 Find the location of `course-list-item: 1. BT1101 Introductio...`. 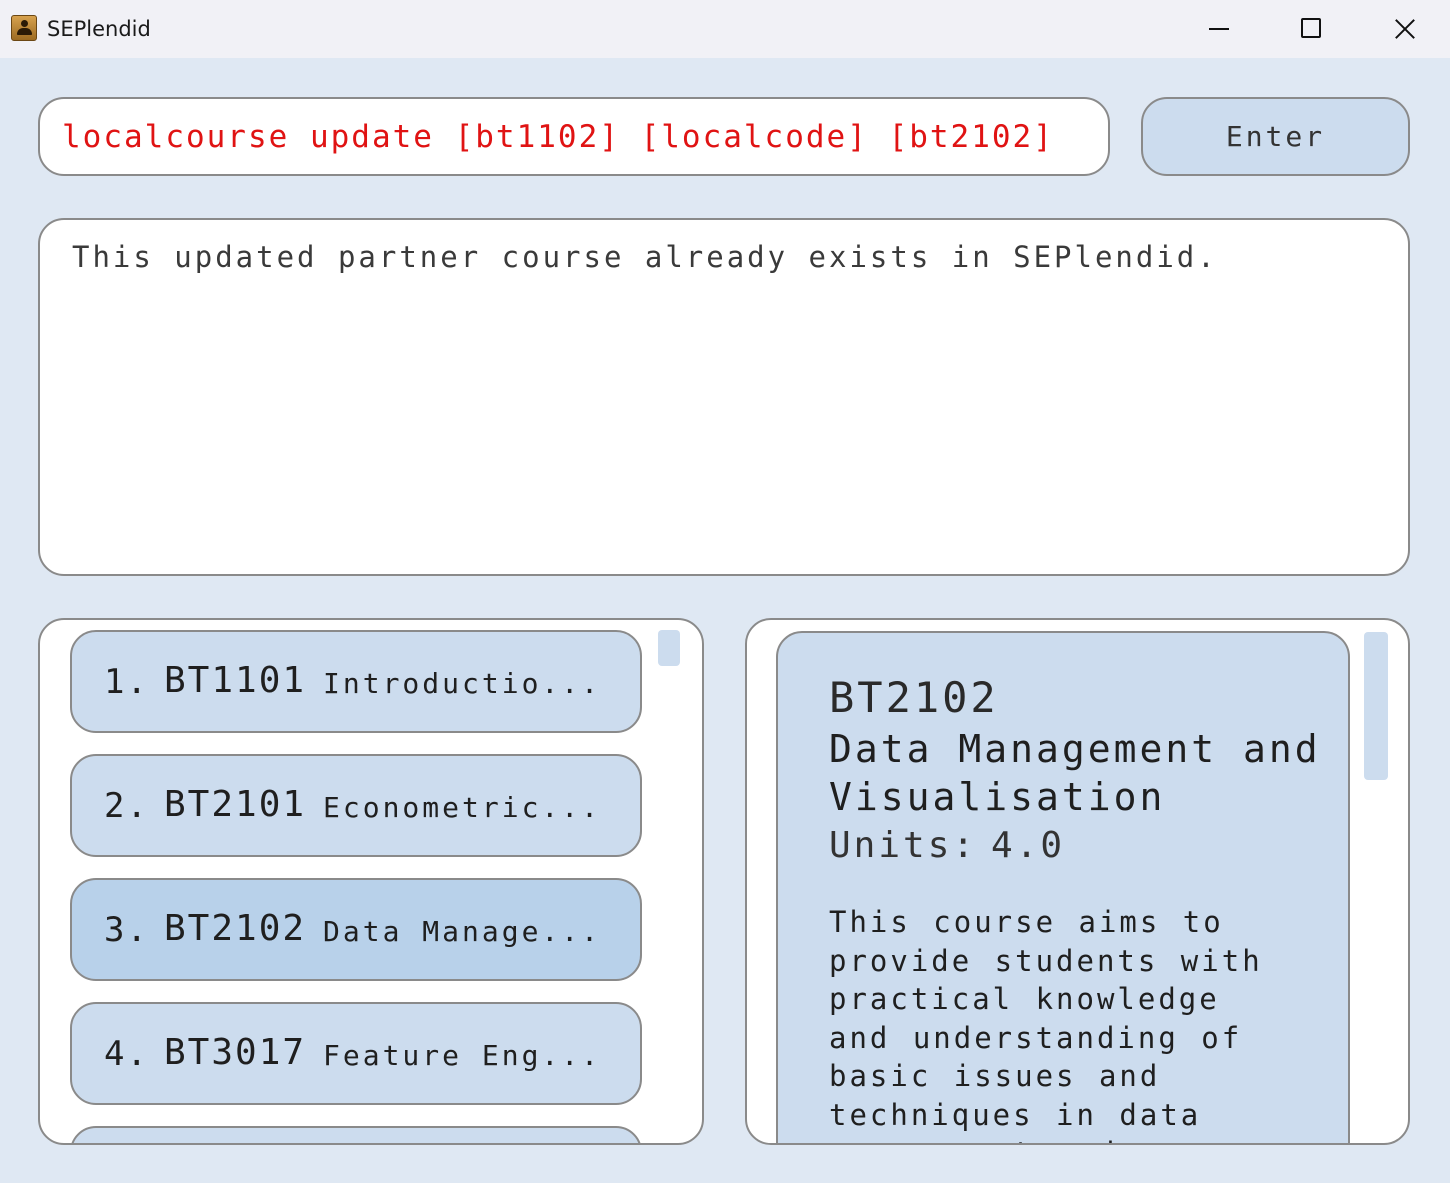

course-list-item: 1. BT1101 Introductio... is located at coordinates (356, 681).